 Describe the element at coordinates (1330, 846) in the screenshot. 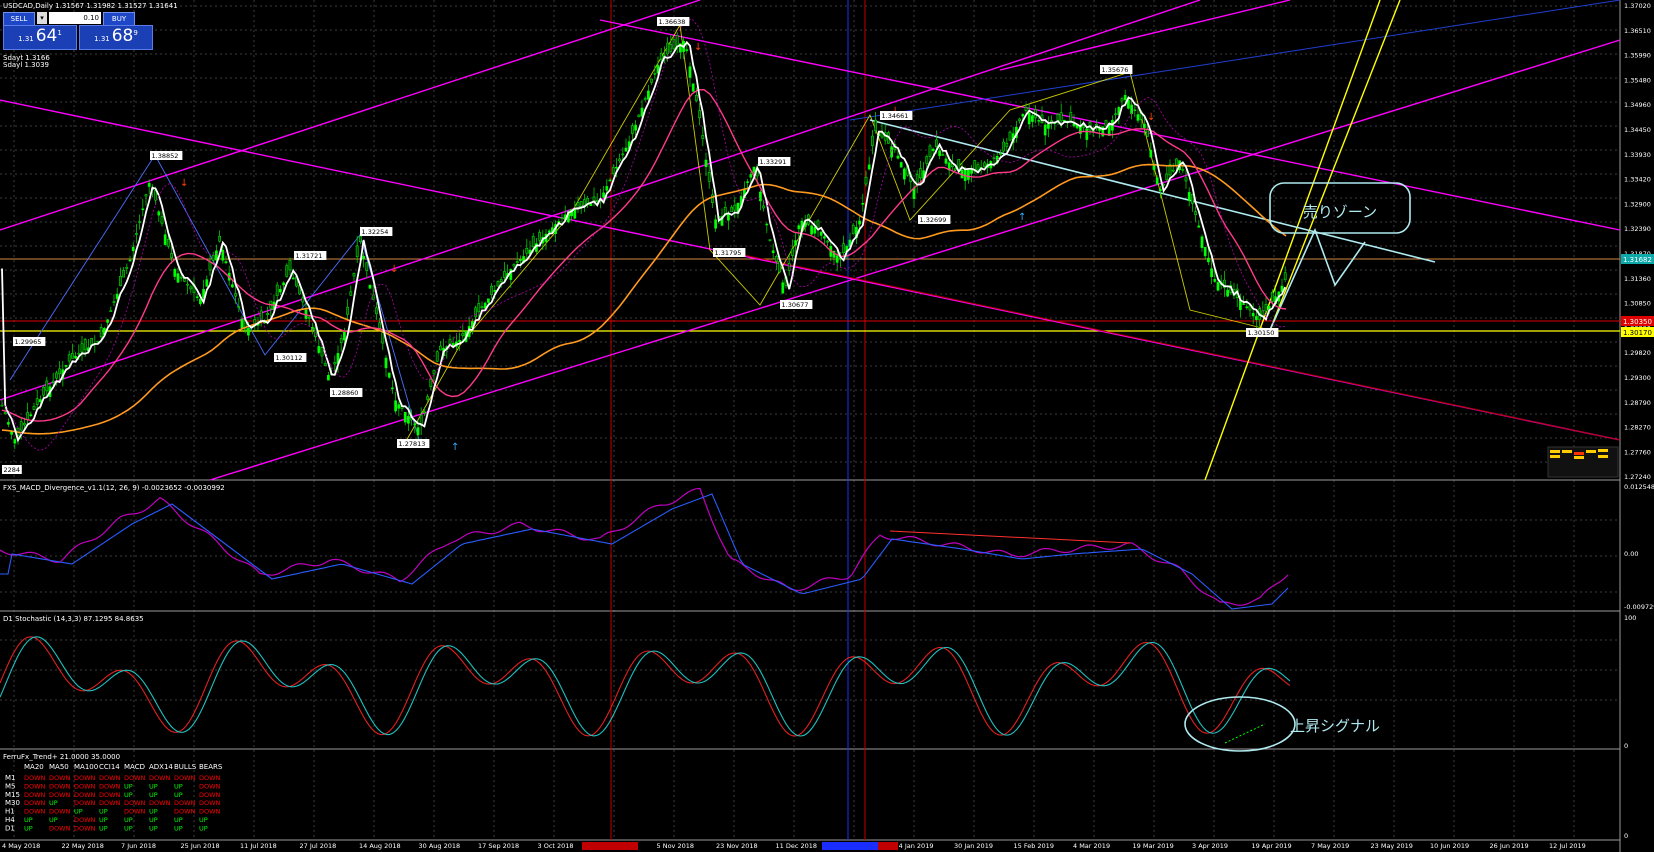

I see `time-tick-label: 7 May 2019` at that location.